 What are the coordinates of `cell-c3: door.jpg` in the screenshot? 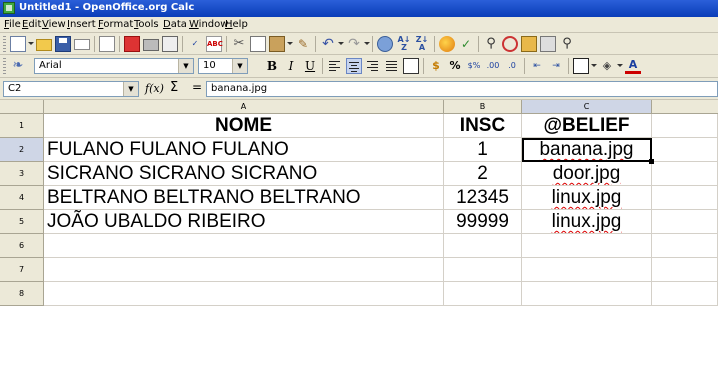 It's located at (587, 174).